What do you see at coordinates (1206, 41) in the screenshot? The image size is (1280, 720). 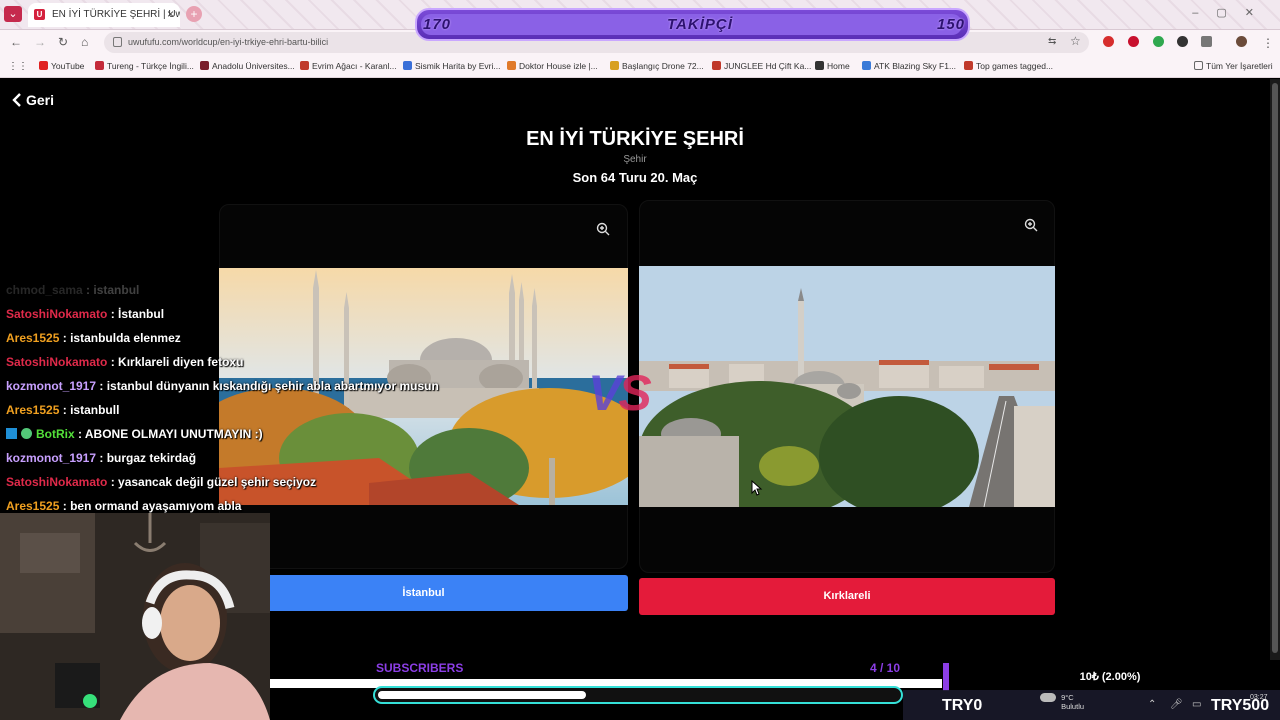 I see `extensions-puzzle-icon` at bounding box center [1206, 41].